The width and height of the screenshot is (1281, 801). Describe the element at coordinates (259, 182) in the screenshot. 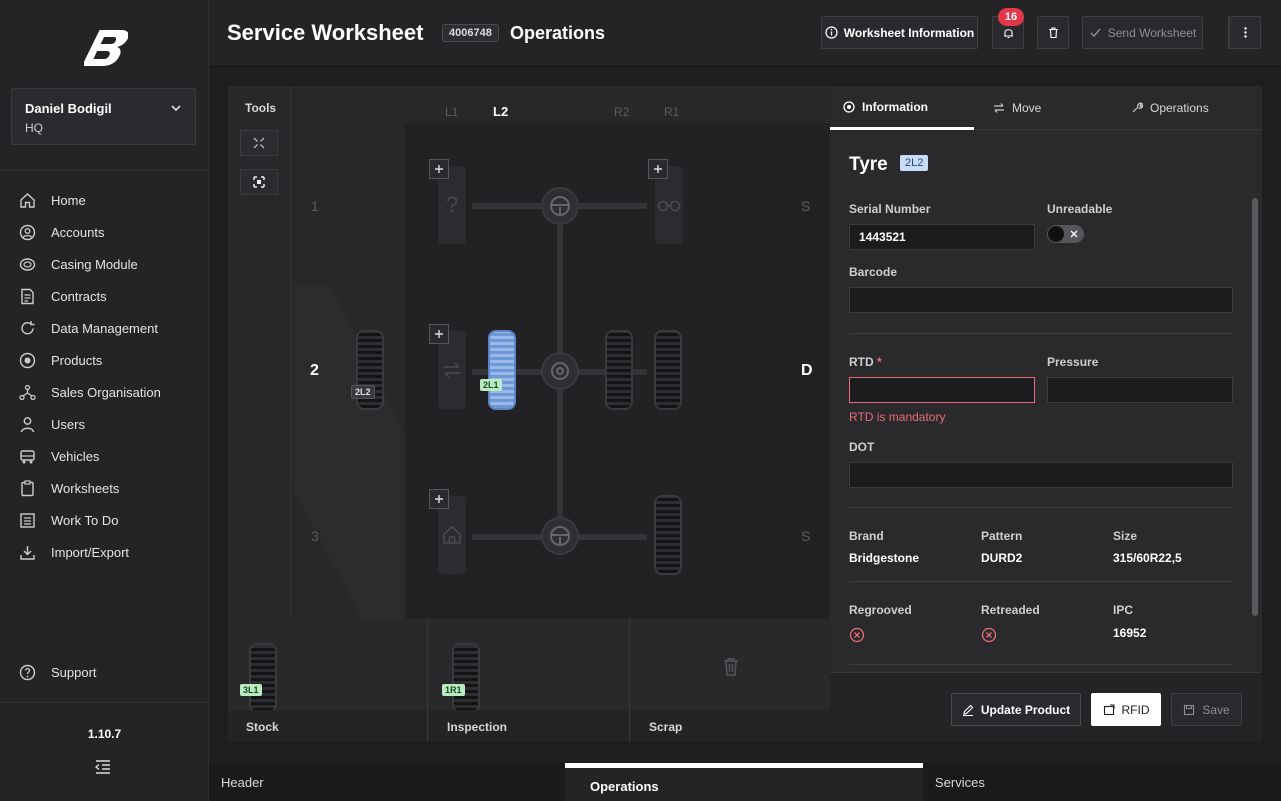

I see `expand-tool-button` at that location.